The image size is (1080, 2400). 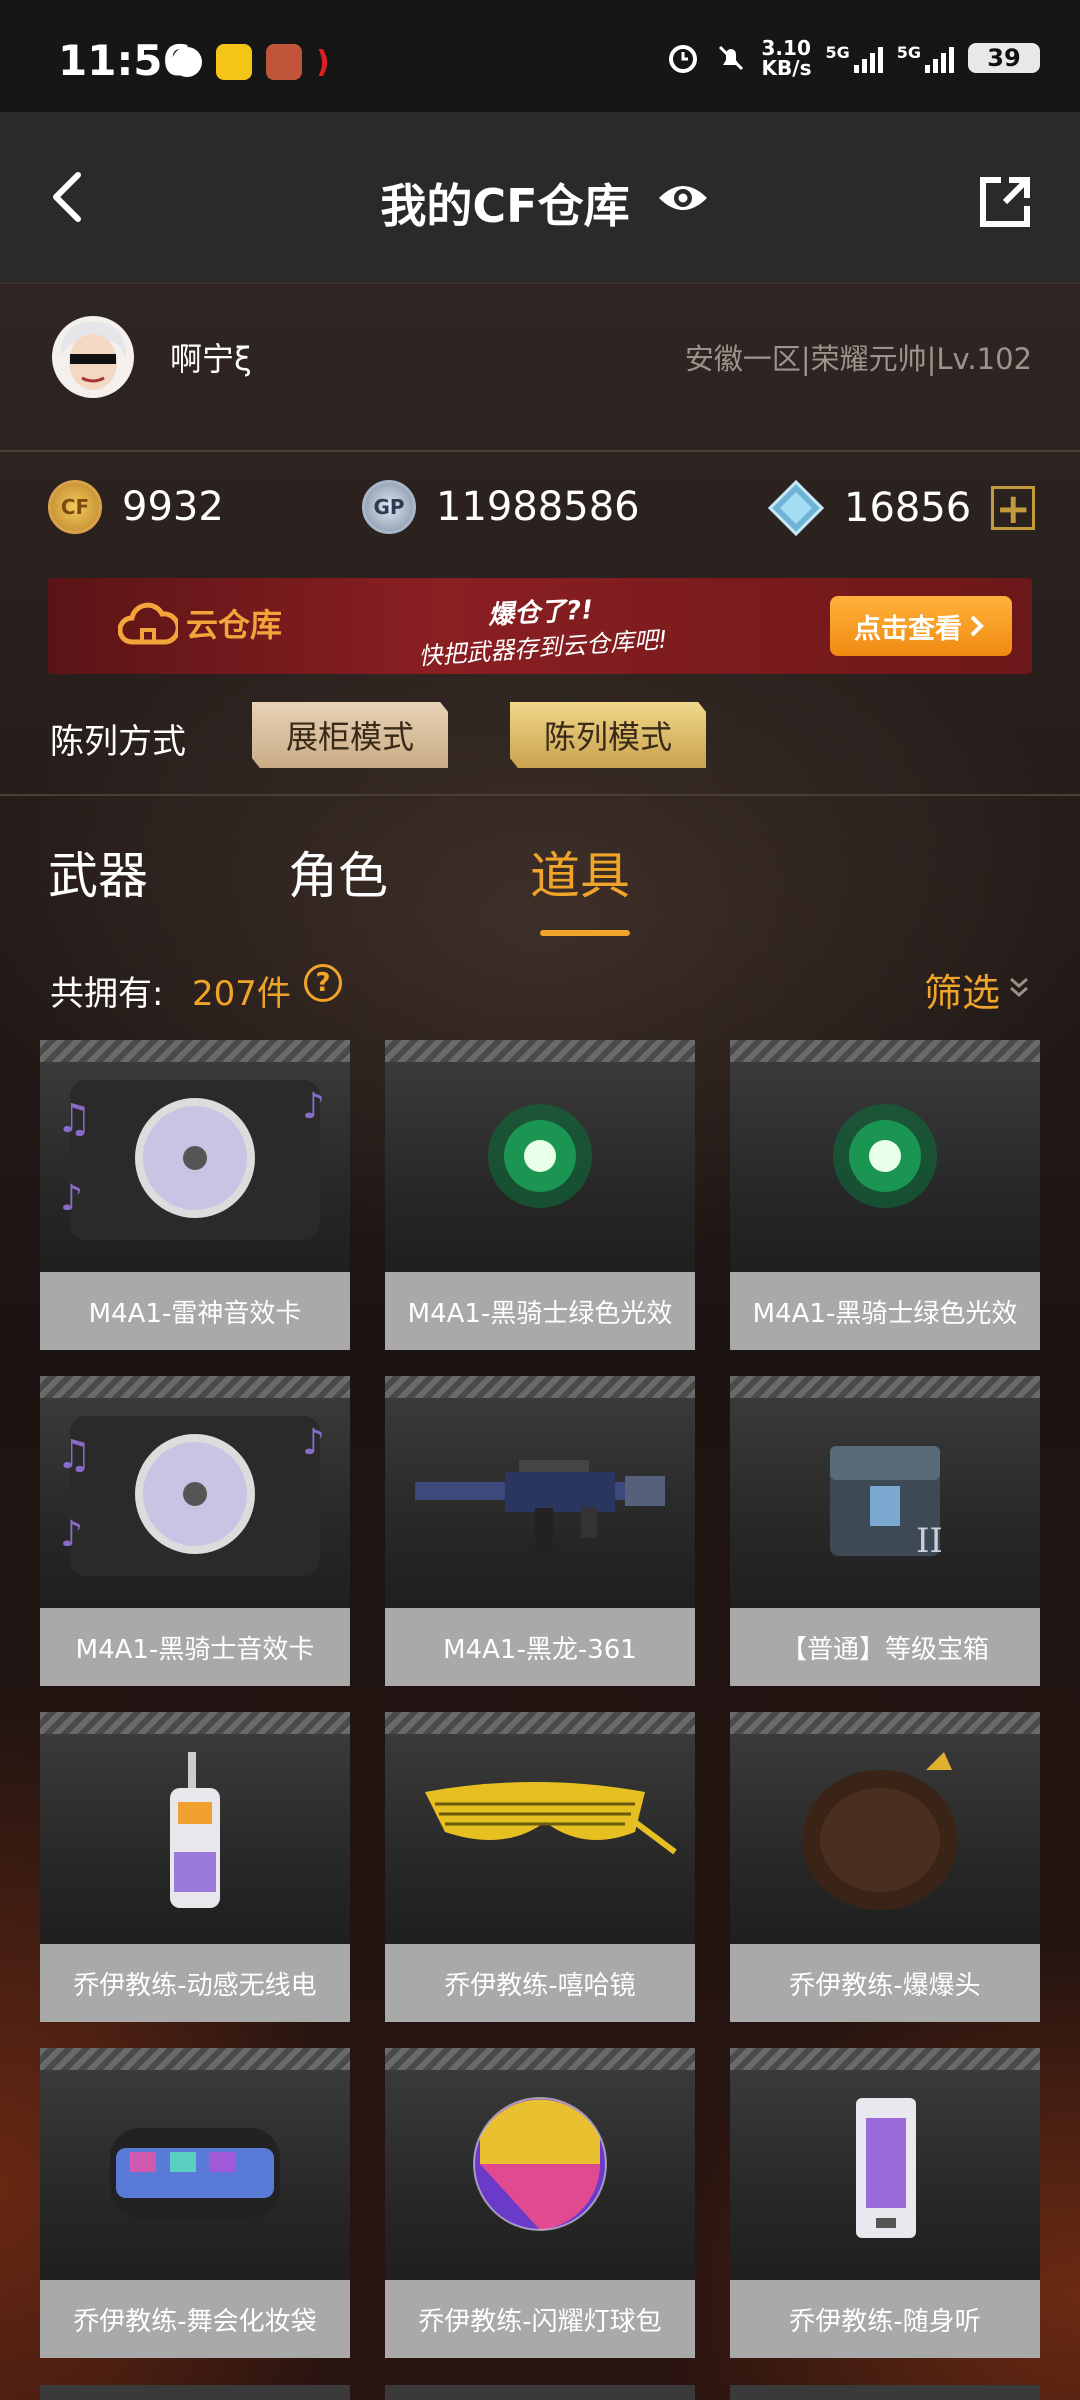 I want to click on item-name: 乔伊教练-舞会化妆袋, so click(x=195, y=2319).